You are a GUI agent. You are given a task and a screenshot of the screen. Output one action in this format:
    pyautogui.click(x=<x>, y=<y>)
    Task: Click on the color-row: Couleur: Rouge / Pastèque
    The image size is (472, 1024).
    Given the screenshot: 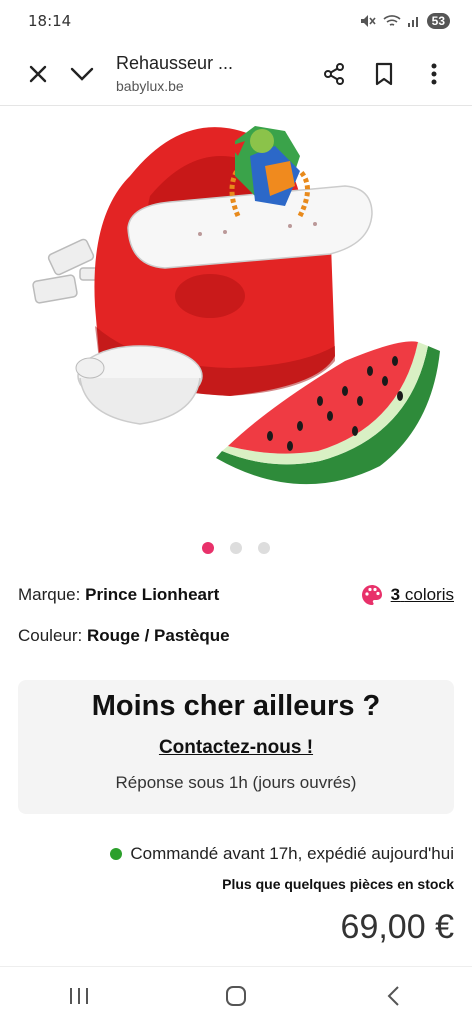 What is the action you would take?
    pyautogui.click(x=236, y=636)
    